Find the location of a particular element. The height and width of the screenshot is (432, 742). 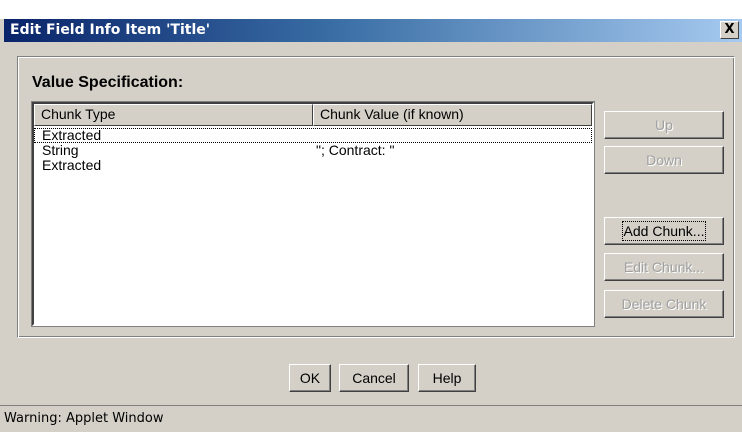

status-text: Warning: Applet Window is located at coordinates (84, 418).